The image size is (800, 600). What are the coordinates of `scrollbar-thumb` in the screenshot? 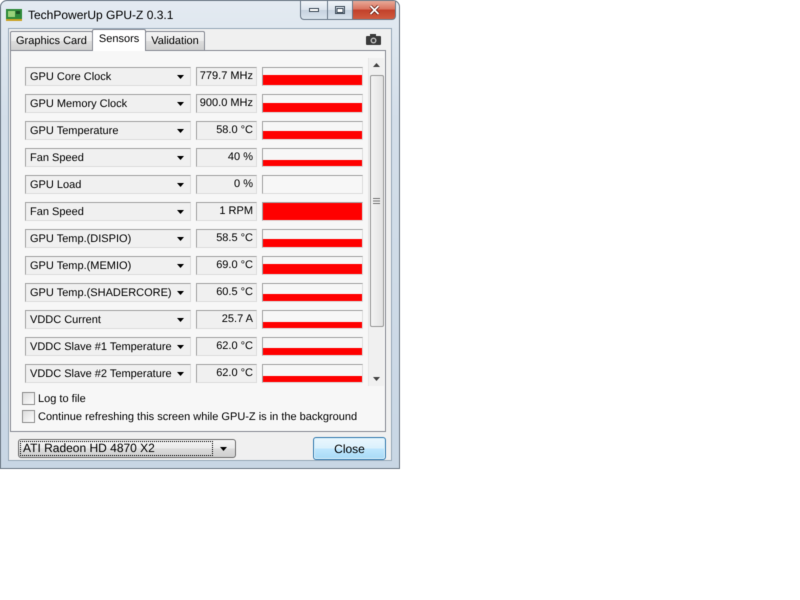 It's located at (377, 201).